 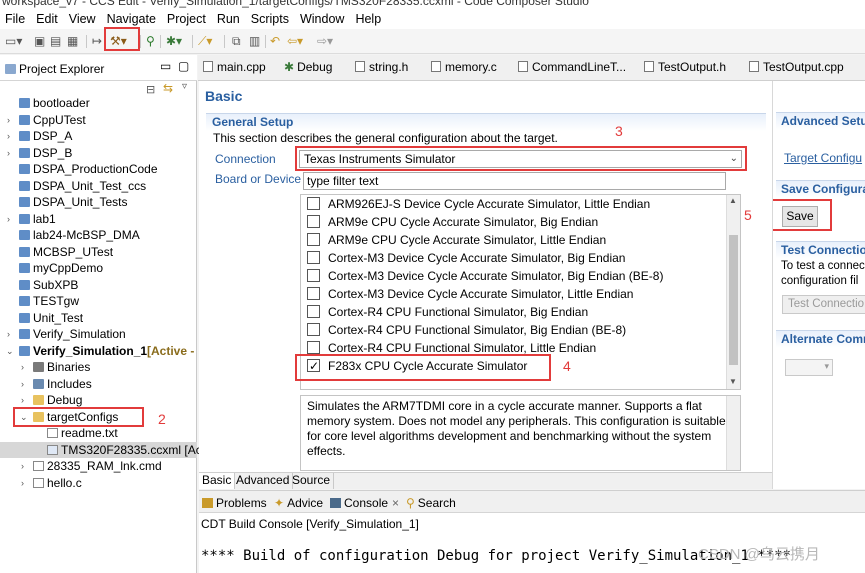 I want to click on forward-icon: ⇨▾, so click(x=325, y=41).